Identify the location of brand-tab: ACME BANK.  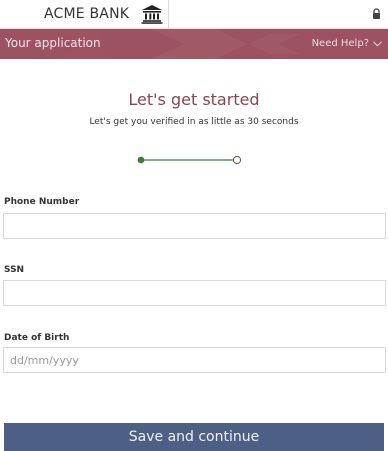
(98, 14).